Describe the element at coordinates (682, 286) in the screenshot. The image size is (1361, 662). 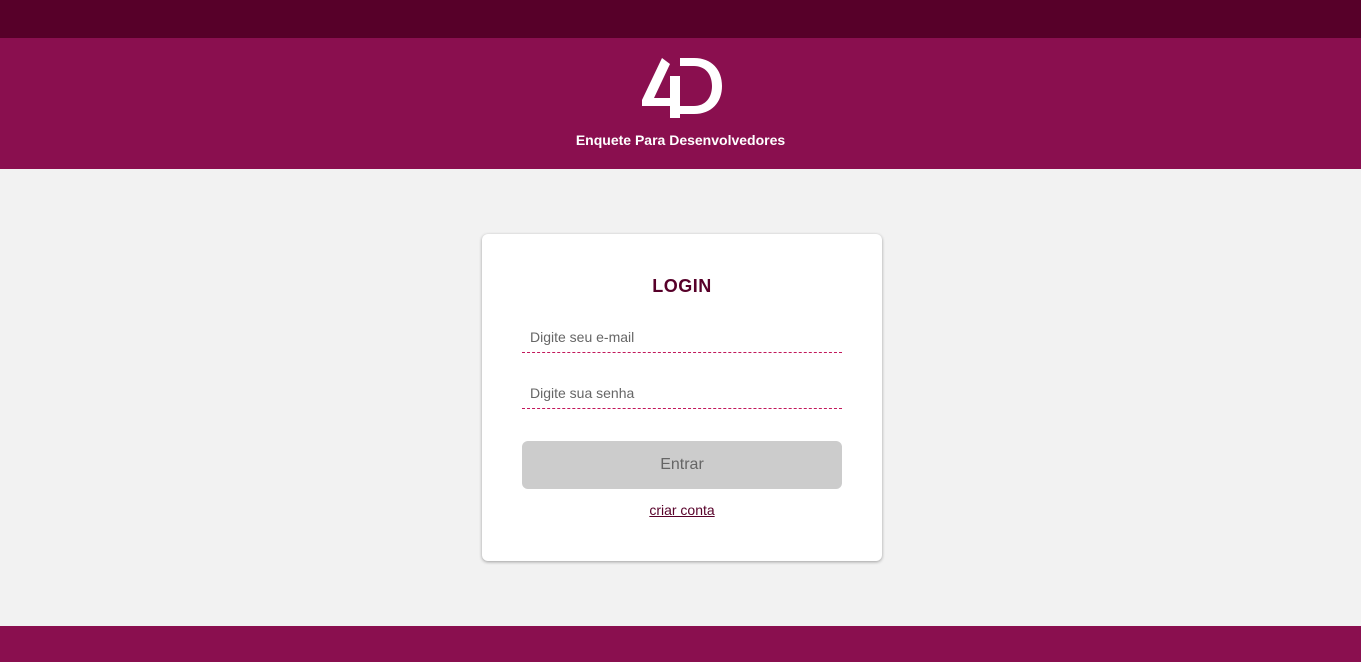
I see `login-title: LOGIN` at that location.